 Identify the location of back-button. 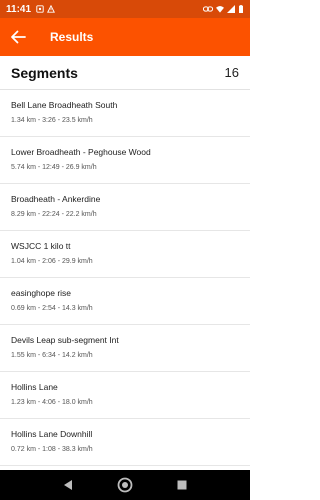
(18, 37).